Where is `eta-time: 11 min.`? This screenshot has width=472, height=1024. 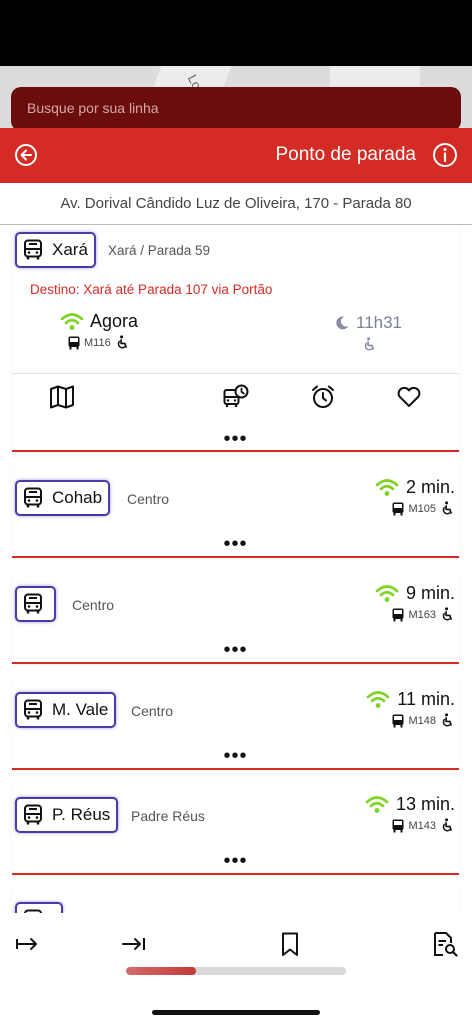 eta-time: 11 min. is located at coordinates (426, 699).